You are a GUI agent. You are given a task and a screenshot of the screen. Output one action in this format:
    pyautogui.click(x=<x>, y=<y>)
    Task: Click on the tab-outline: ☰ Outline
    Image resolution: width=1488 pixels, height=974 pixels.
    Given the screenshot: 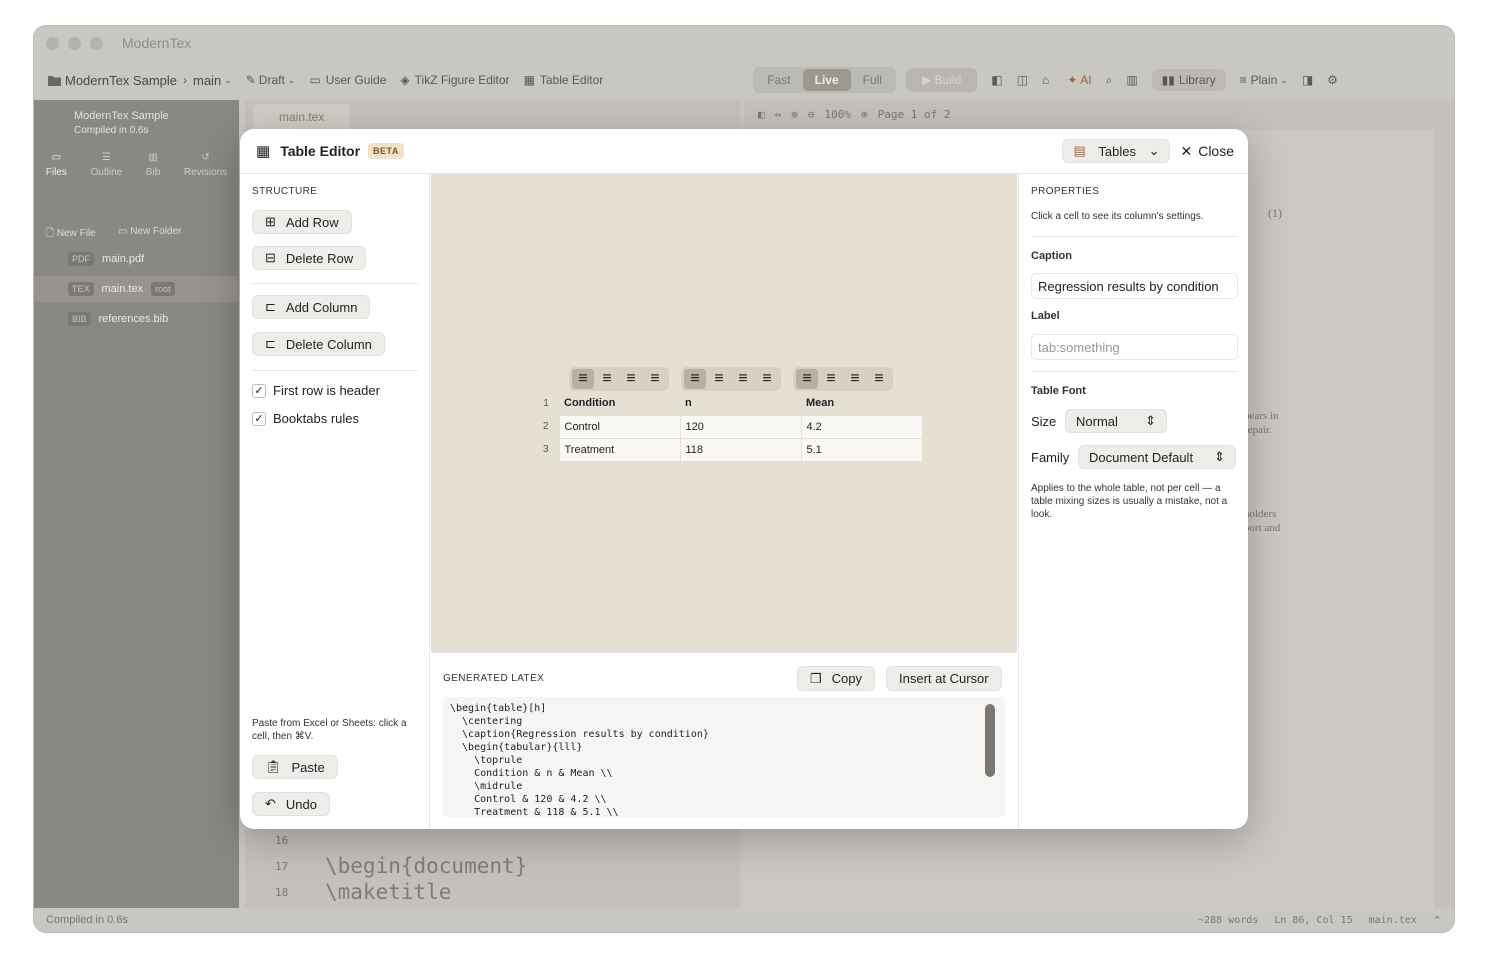 What is the action you would take?
    pyautogui.click(x=107, y=165)
    